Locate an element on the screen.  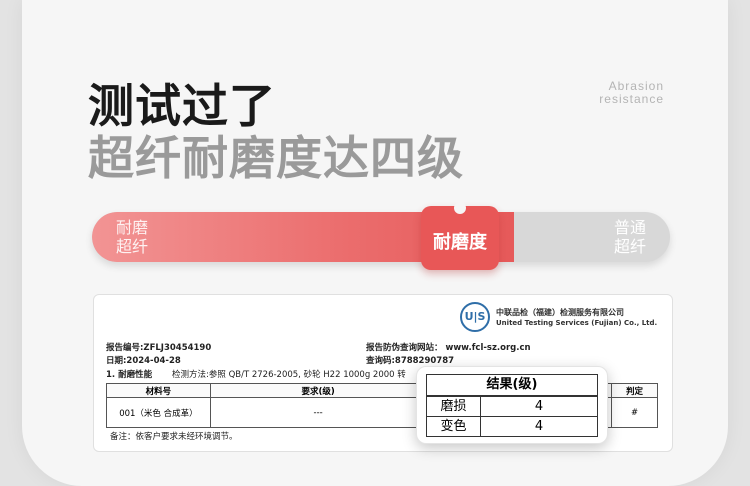
abrasion-comparison-bar is located at coordinates (381, 237).